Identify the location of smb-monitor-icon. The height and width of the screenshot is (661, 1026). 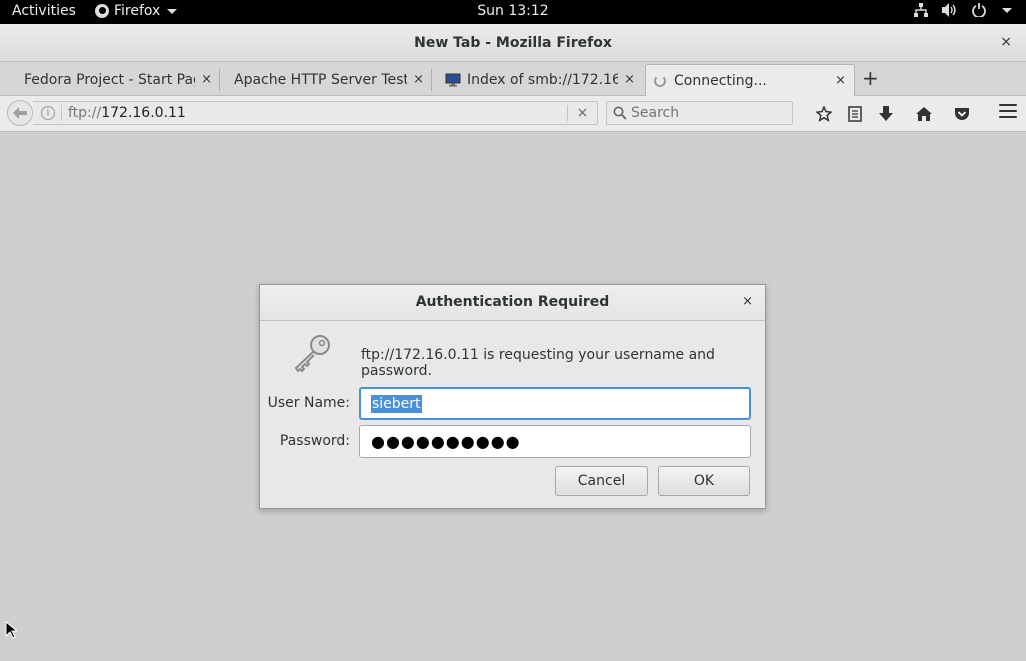
(453, 79).